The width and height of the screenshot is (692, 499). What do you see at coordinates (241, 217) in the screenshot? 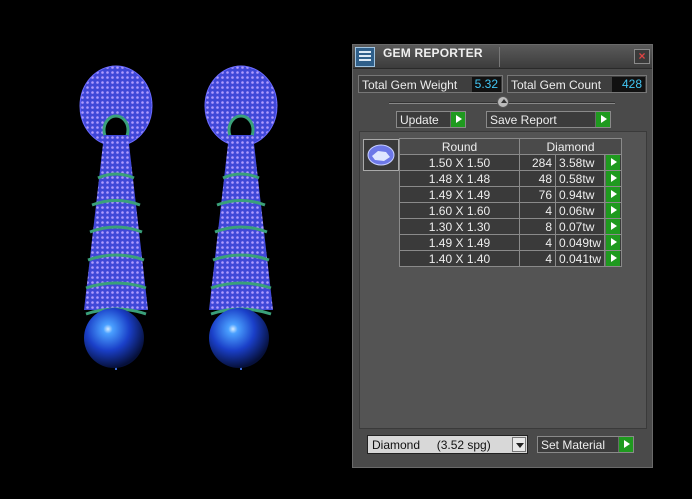
I see `earring-right` at bounding box center [241, 217].